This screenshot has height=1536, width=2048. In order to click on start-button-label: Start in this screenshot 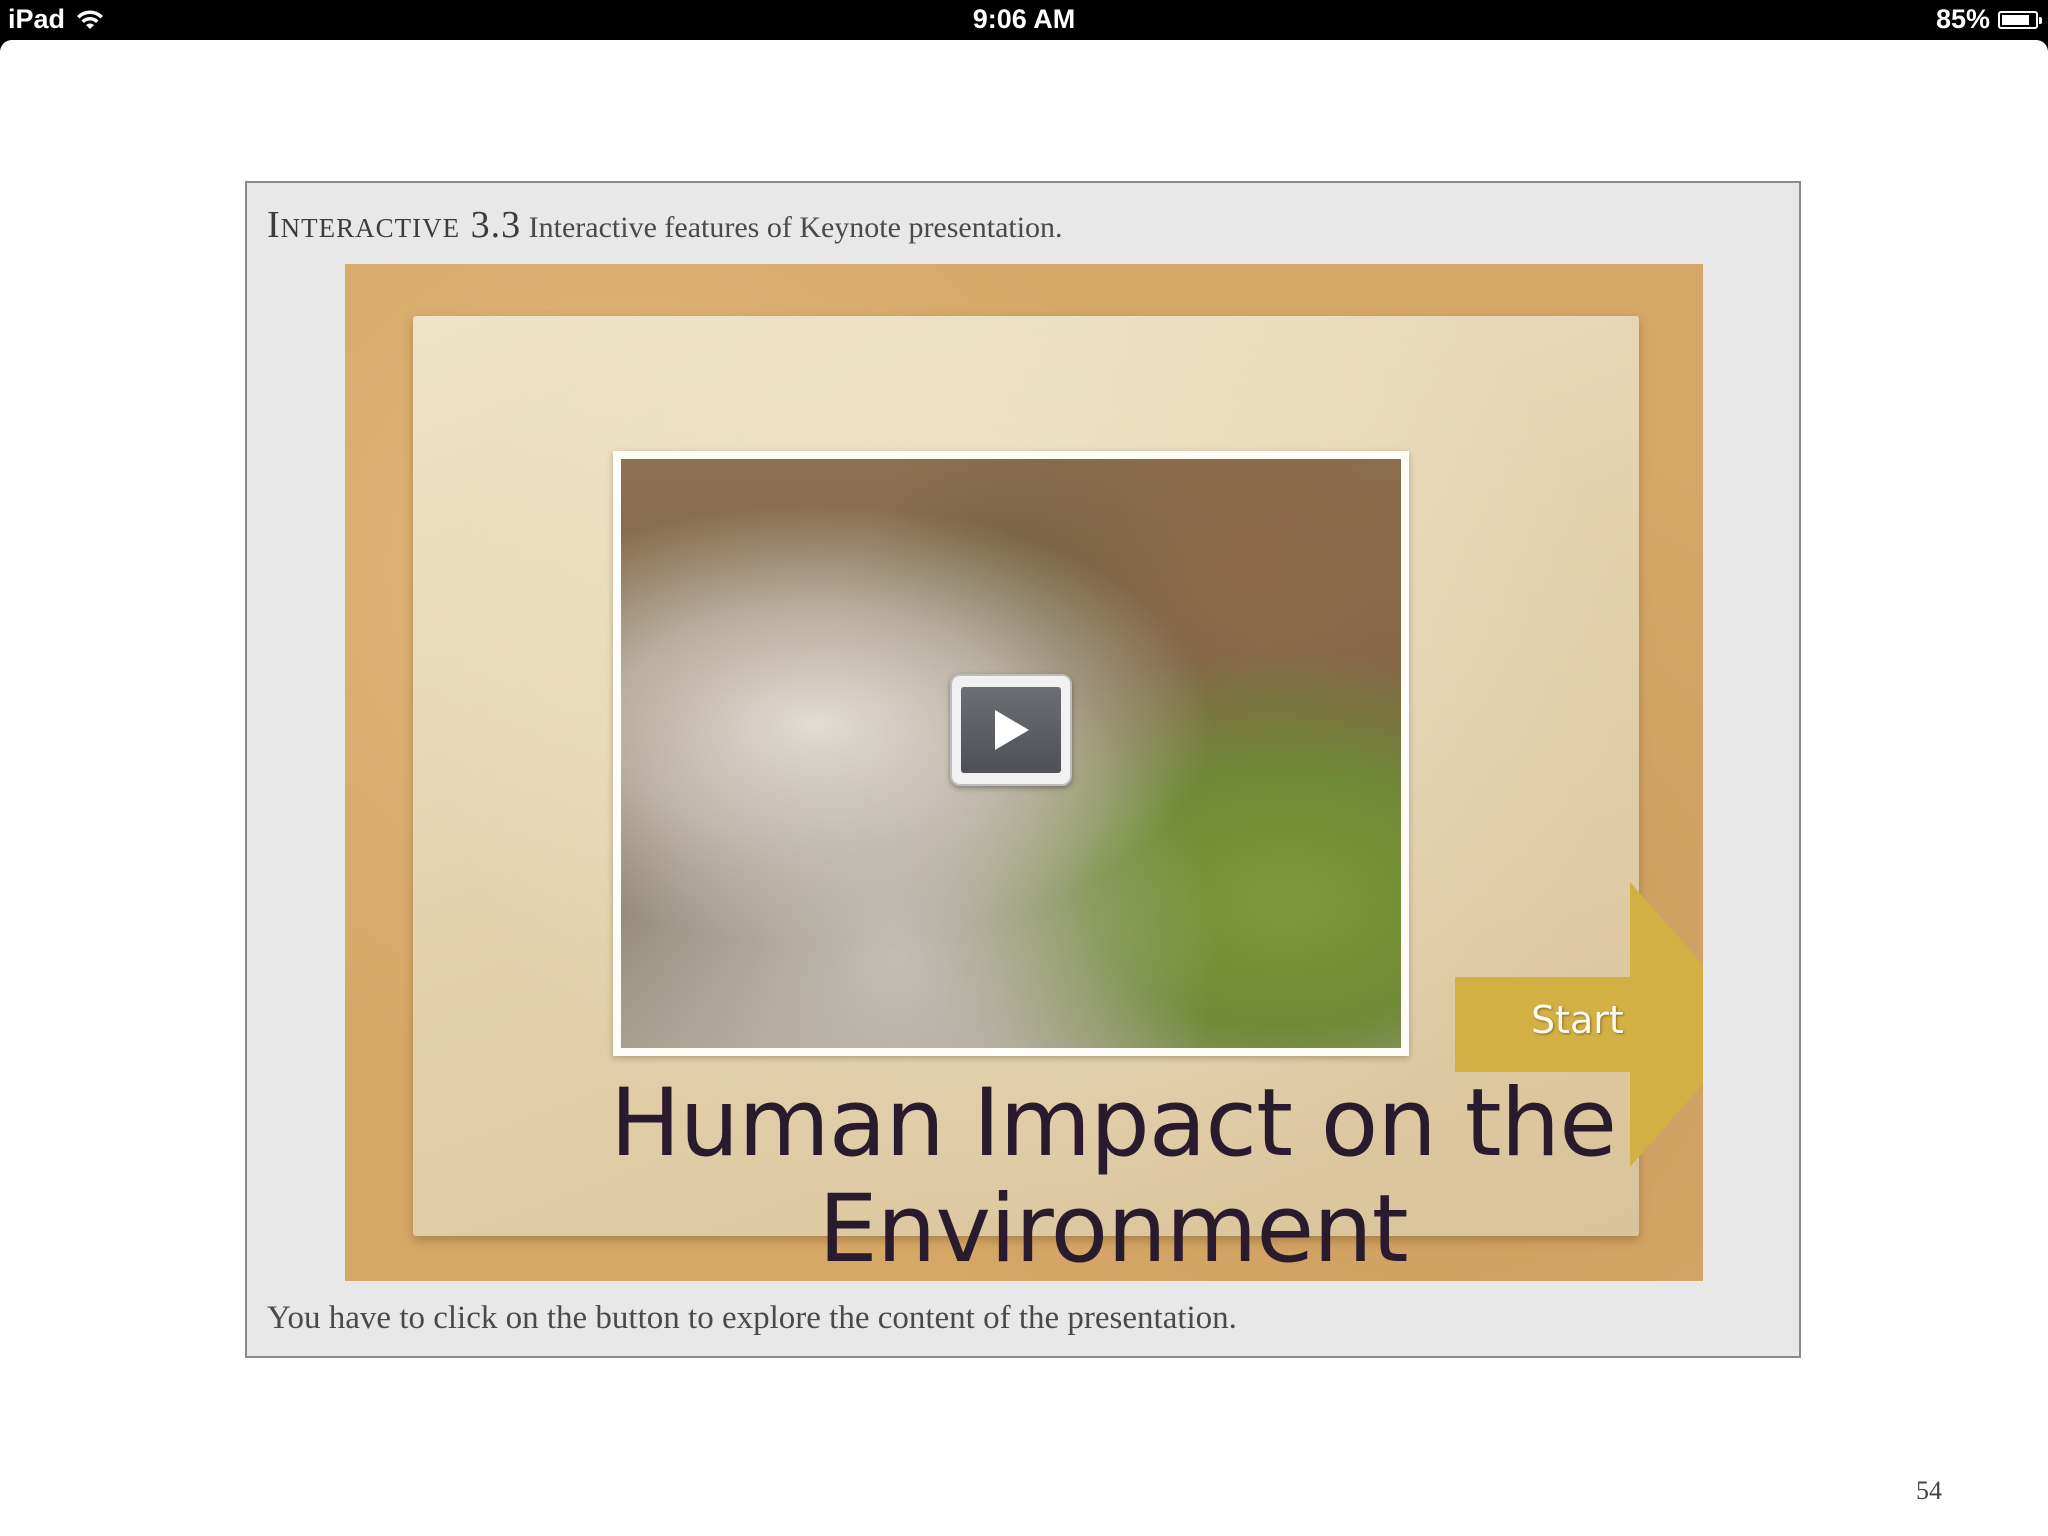, I will do `click(1577, 1020)`.